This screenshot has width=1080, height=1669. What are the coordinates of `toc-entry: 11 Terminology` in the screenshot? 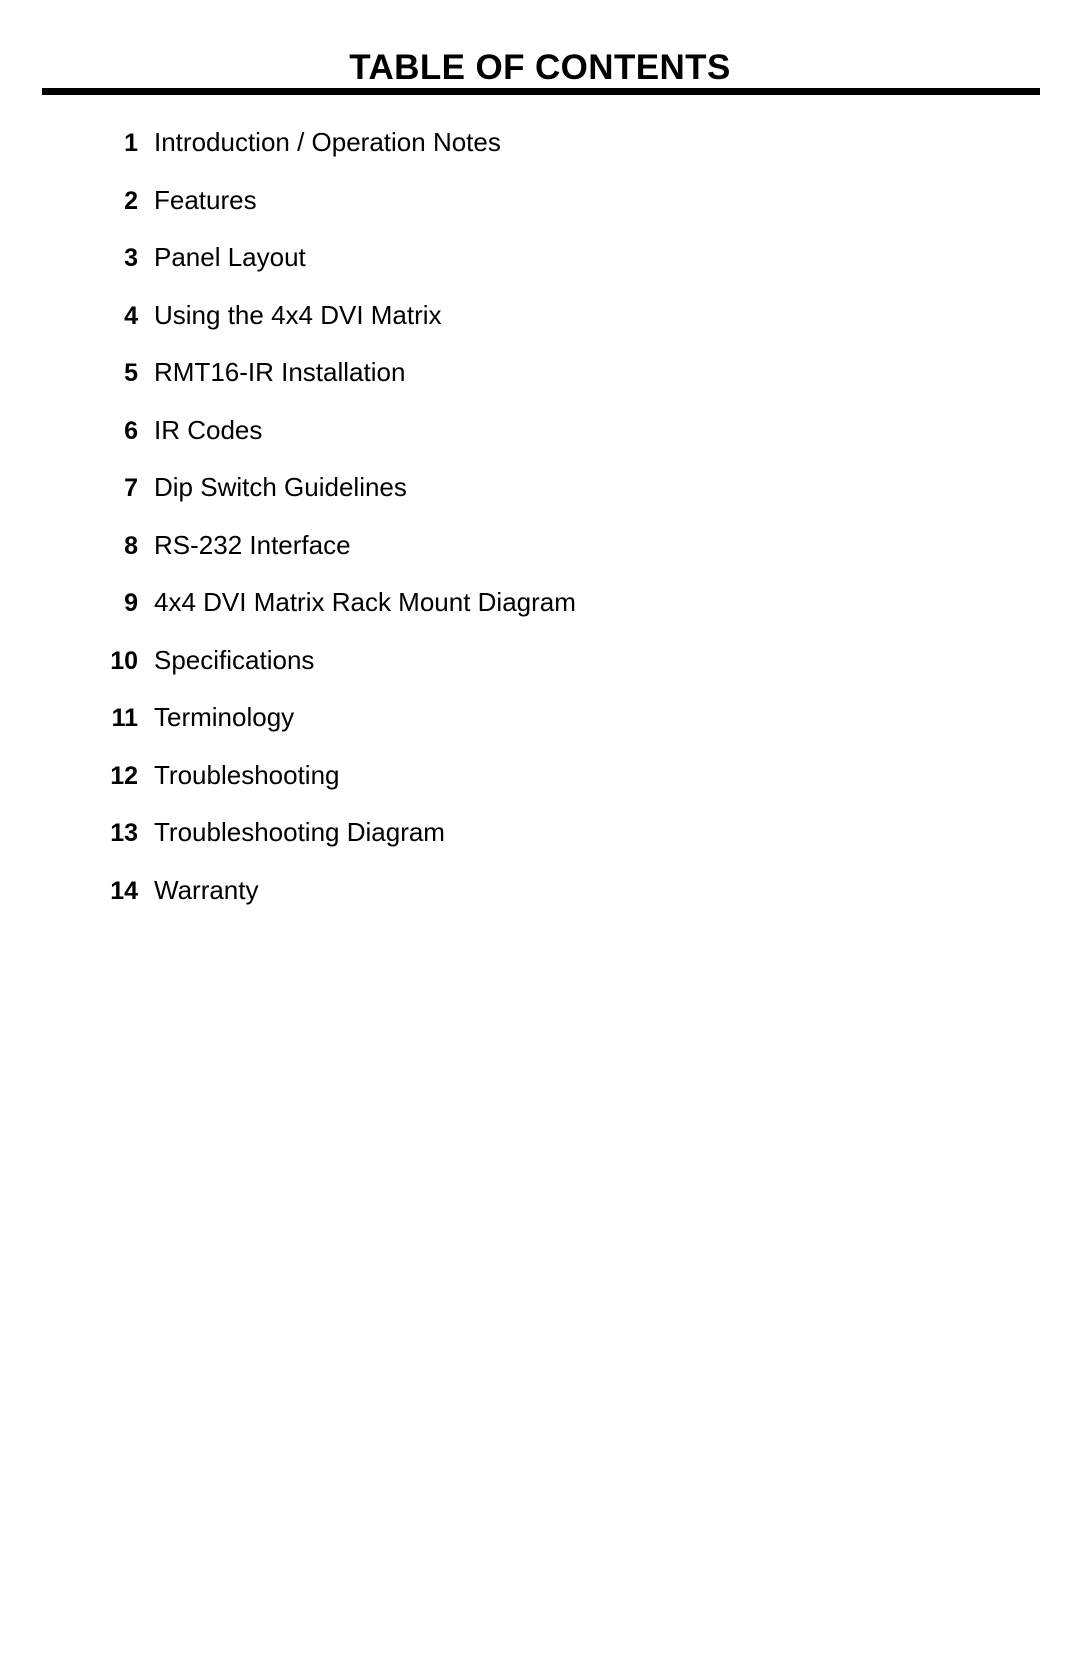 It's located at (540, 733).